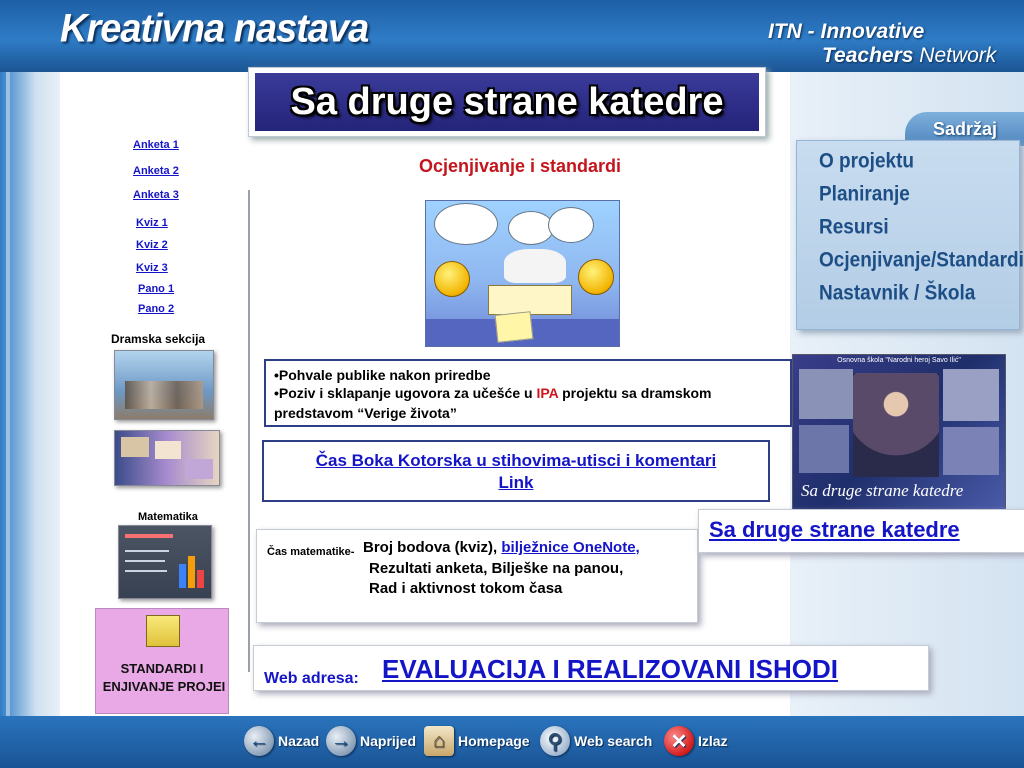 The height and width of the screenshot is (768, 1024). Describe the element at coordinates (466, 588) in the screenshot. I see `matematika-line3: Rad i aktivnost tokom časa` at that location.